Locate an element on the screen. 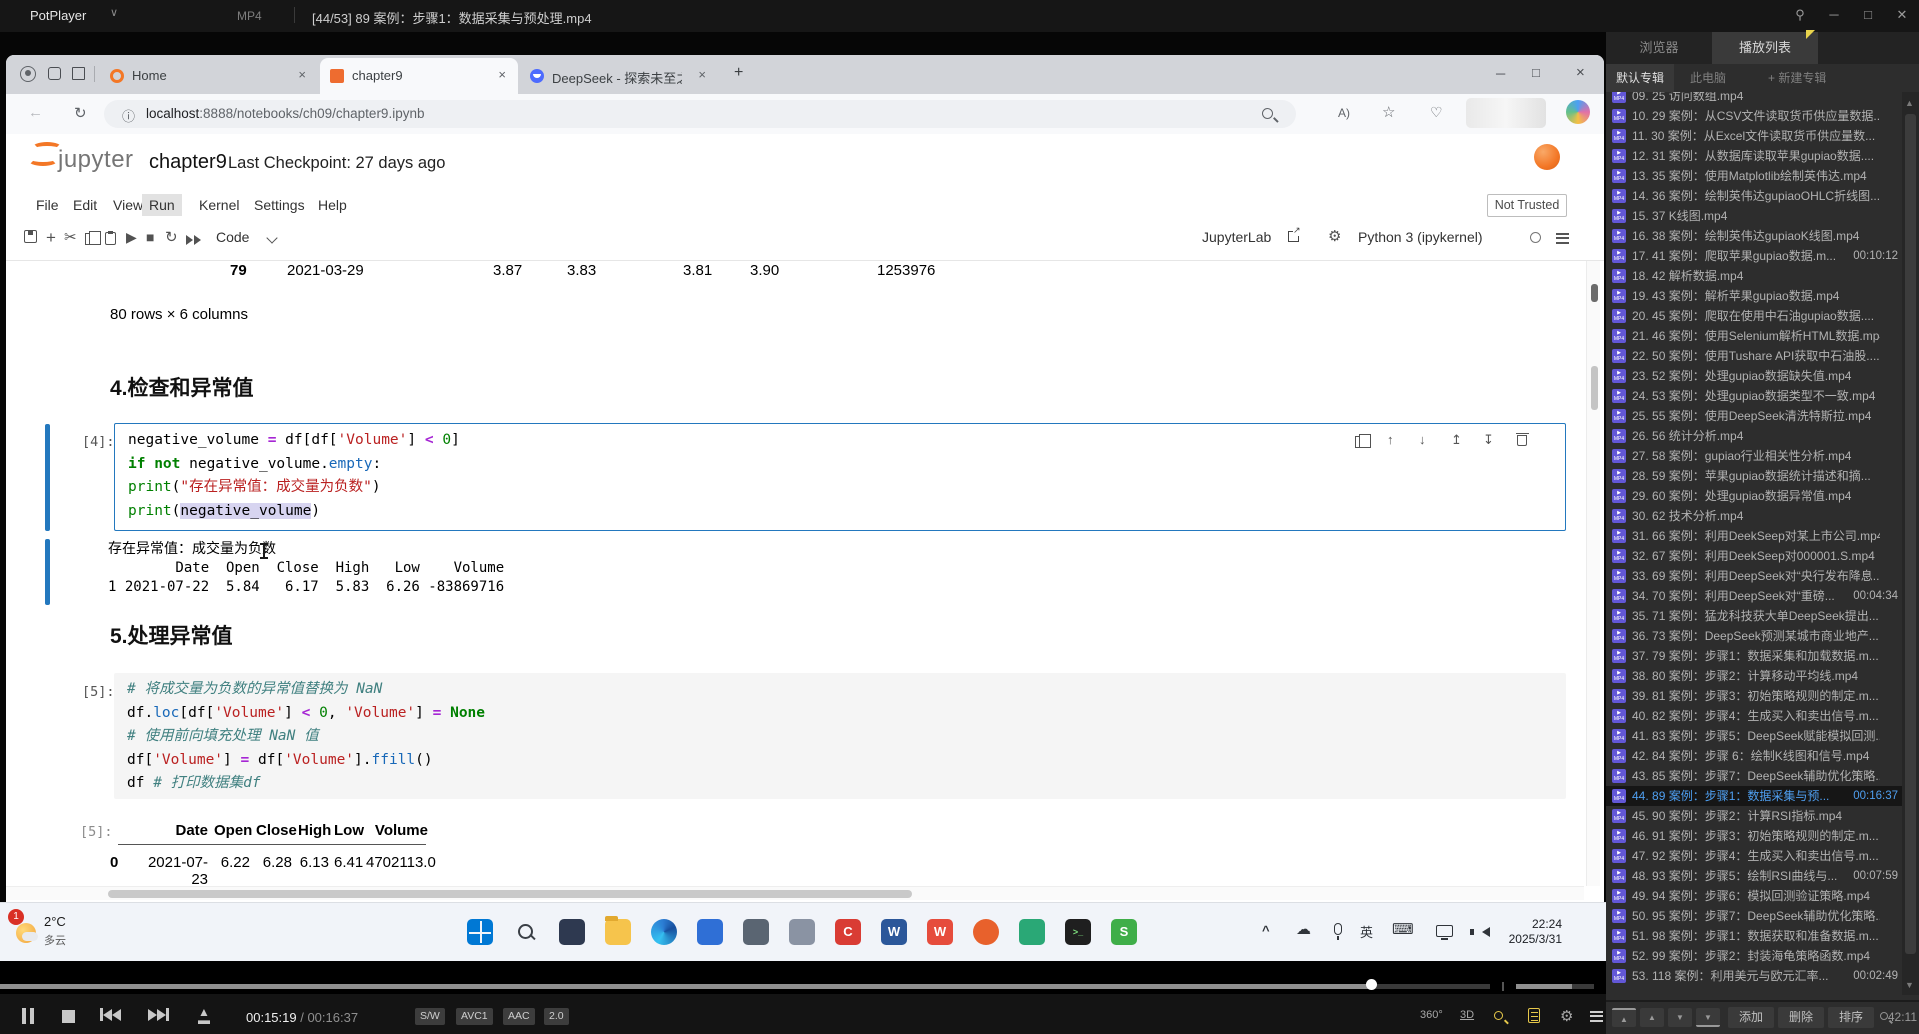 The height and width of the screenshot is (1034, 1919). task-view-icon is located at coordinates (572, 932).